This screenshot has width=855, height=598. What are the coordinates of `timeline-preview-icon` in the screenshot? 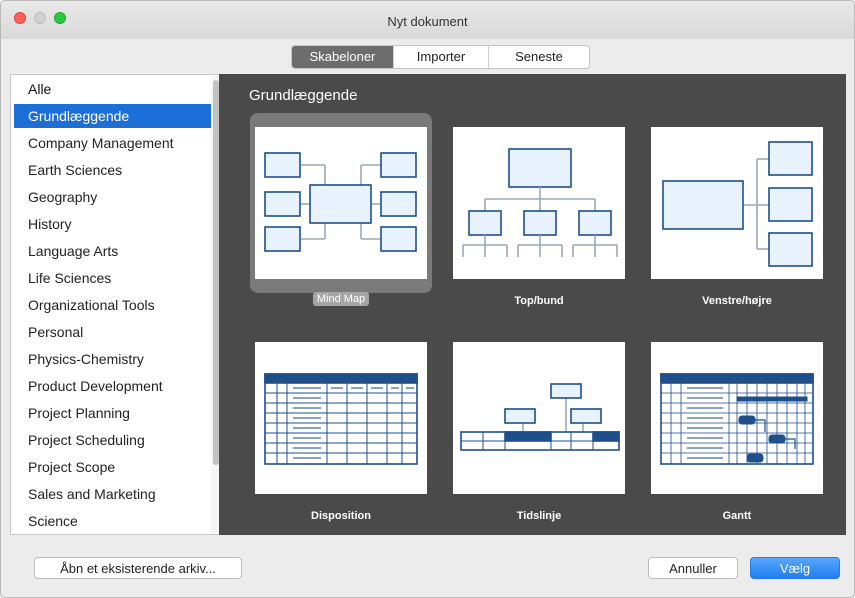 It's located at (540, 417).